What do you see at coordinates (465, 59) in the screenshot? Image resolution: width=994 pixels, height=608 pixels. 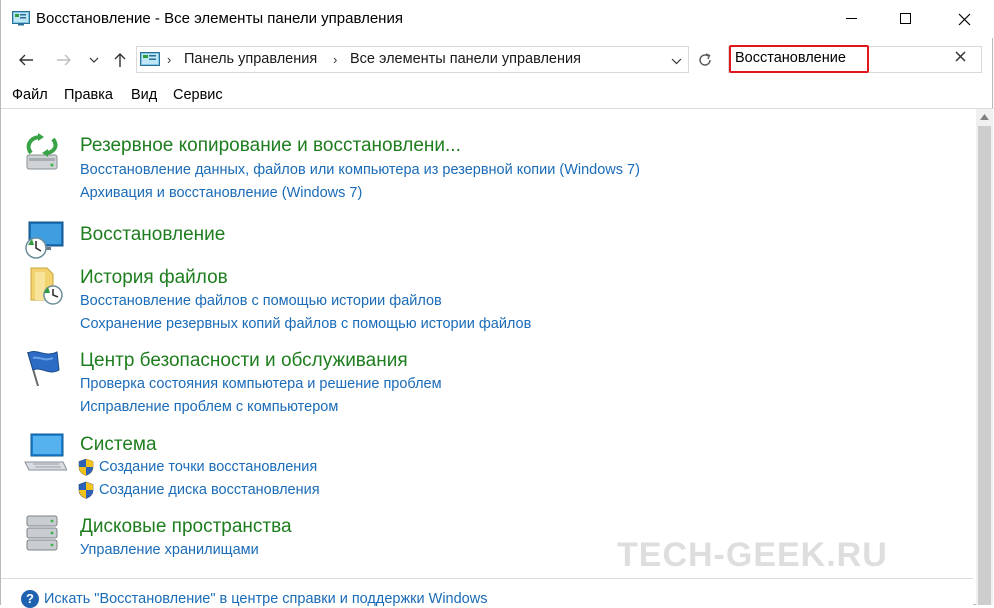 I see `breadcrumb-all-items: Все элементы панели управления` at bounding box center [465, 59].